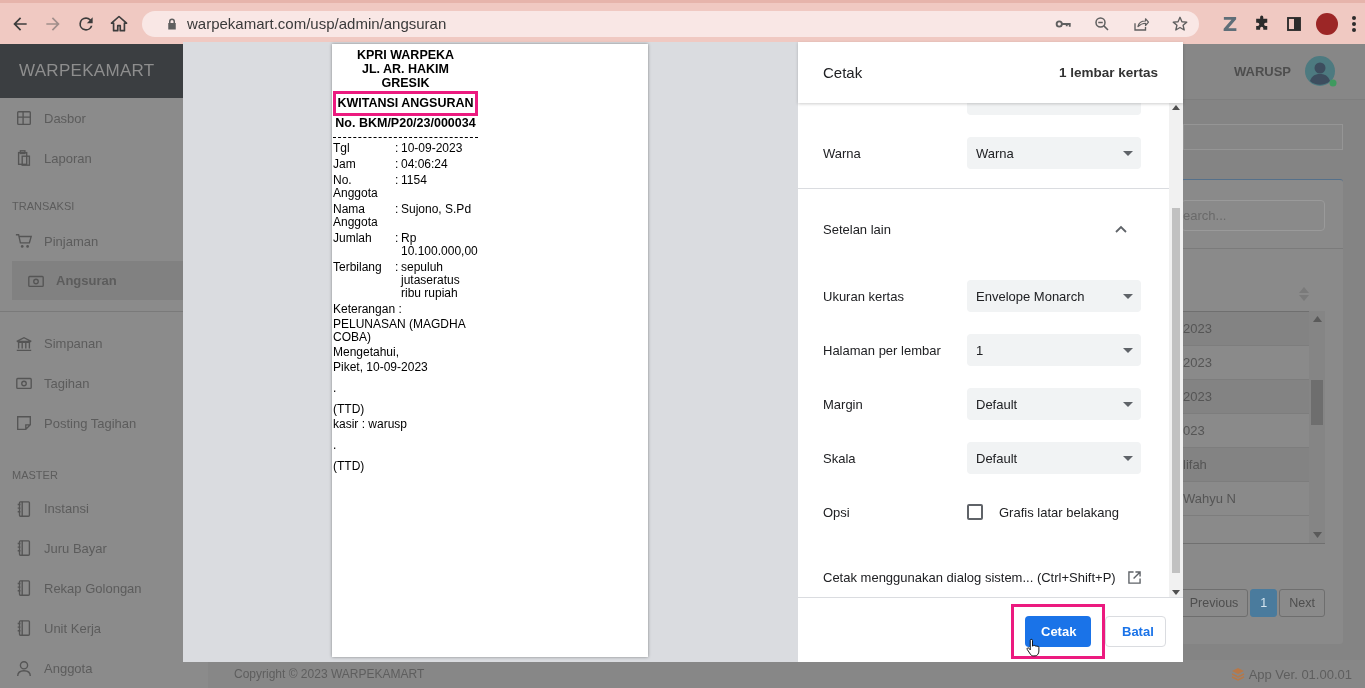  Describe the element at coordinates (882, 350) in the screenshot. I see `setting-label: Halaman per lembar` at that location.